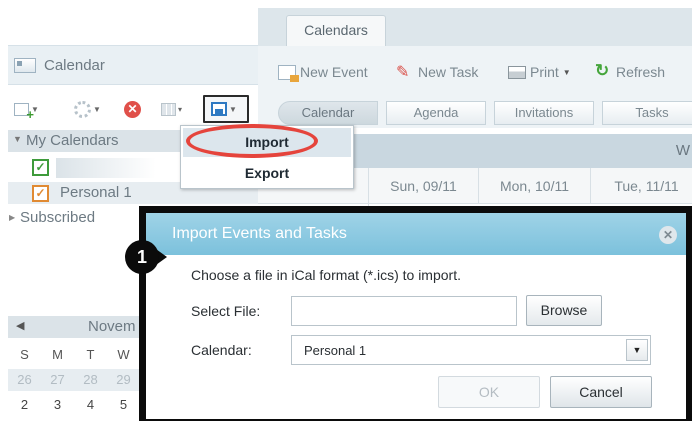 The width and height of the screenshot is (692, 421). I want to click on mini-calendar-day: 2, so click(24, 405).